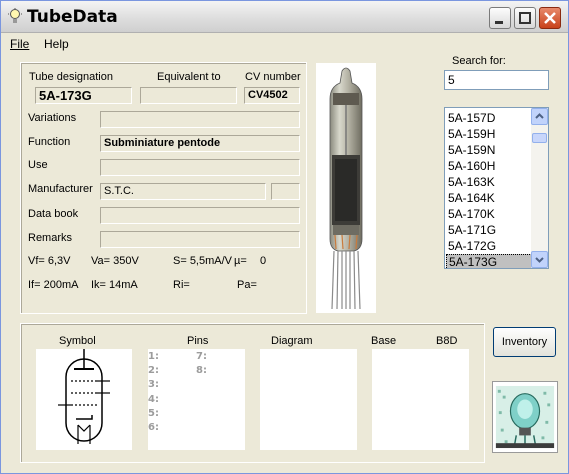 The width and height of the screenshot is (569, 474). What do you see at coordinates (181, 285) in the screenshot?
I see `ri-value: Ri=` at bounding box center [181, 285].